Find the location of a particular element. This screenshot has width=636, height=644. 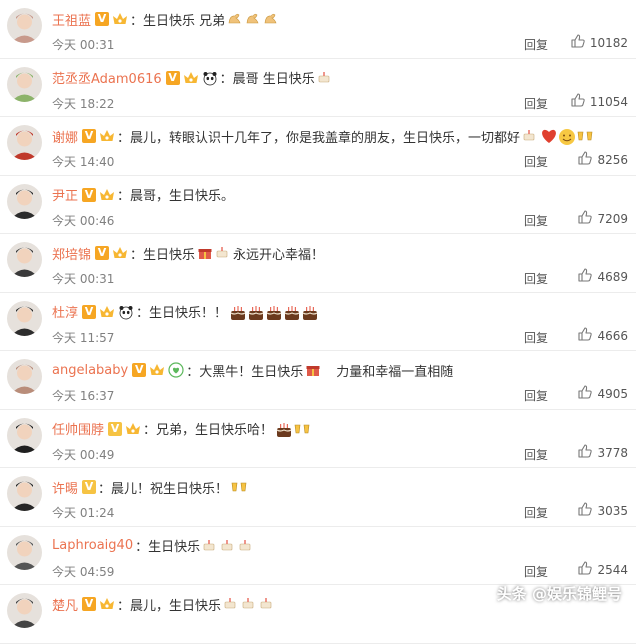

comment-line: 王祖蓝 V ：生日快乐 兄弟 is located at coordinates (165, 19).